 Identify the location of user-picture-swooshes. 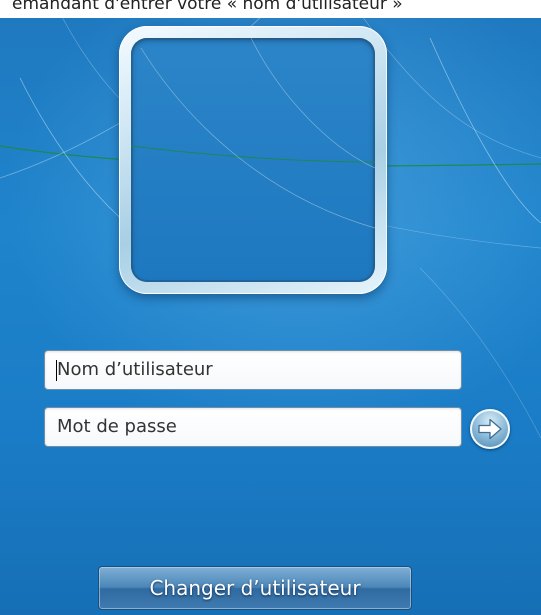
(253, 133).